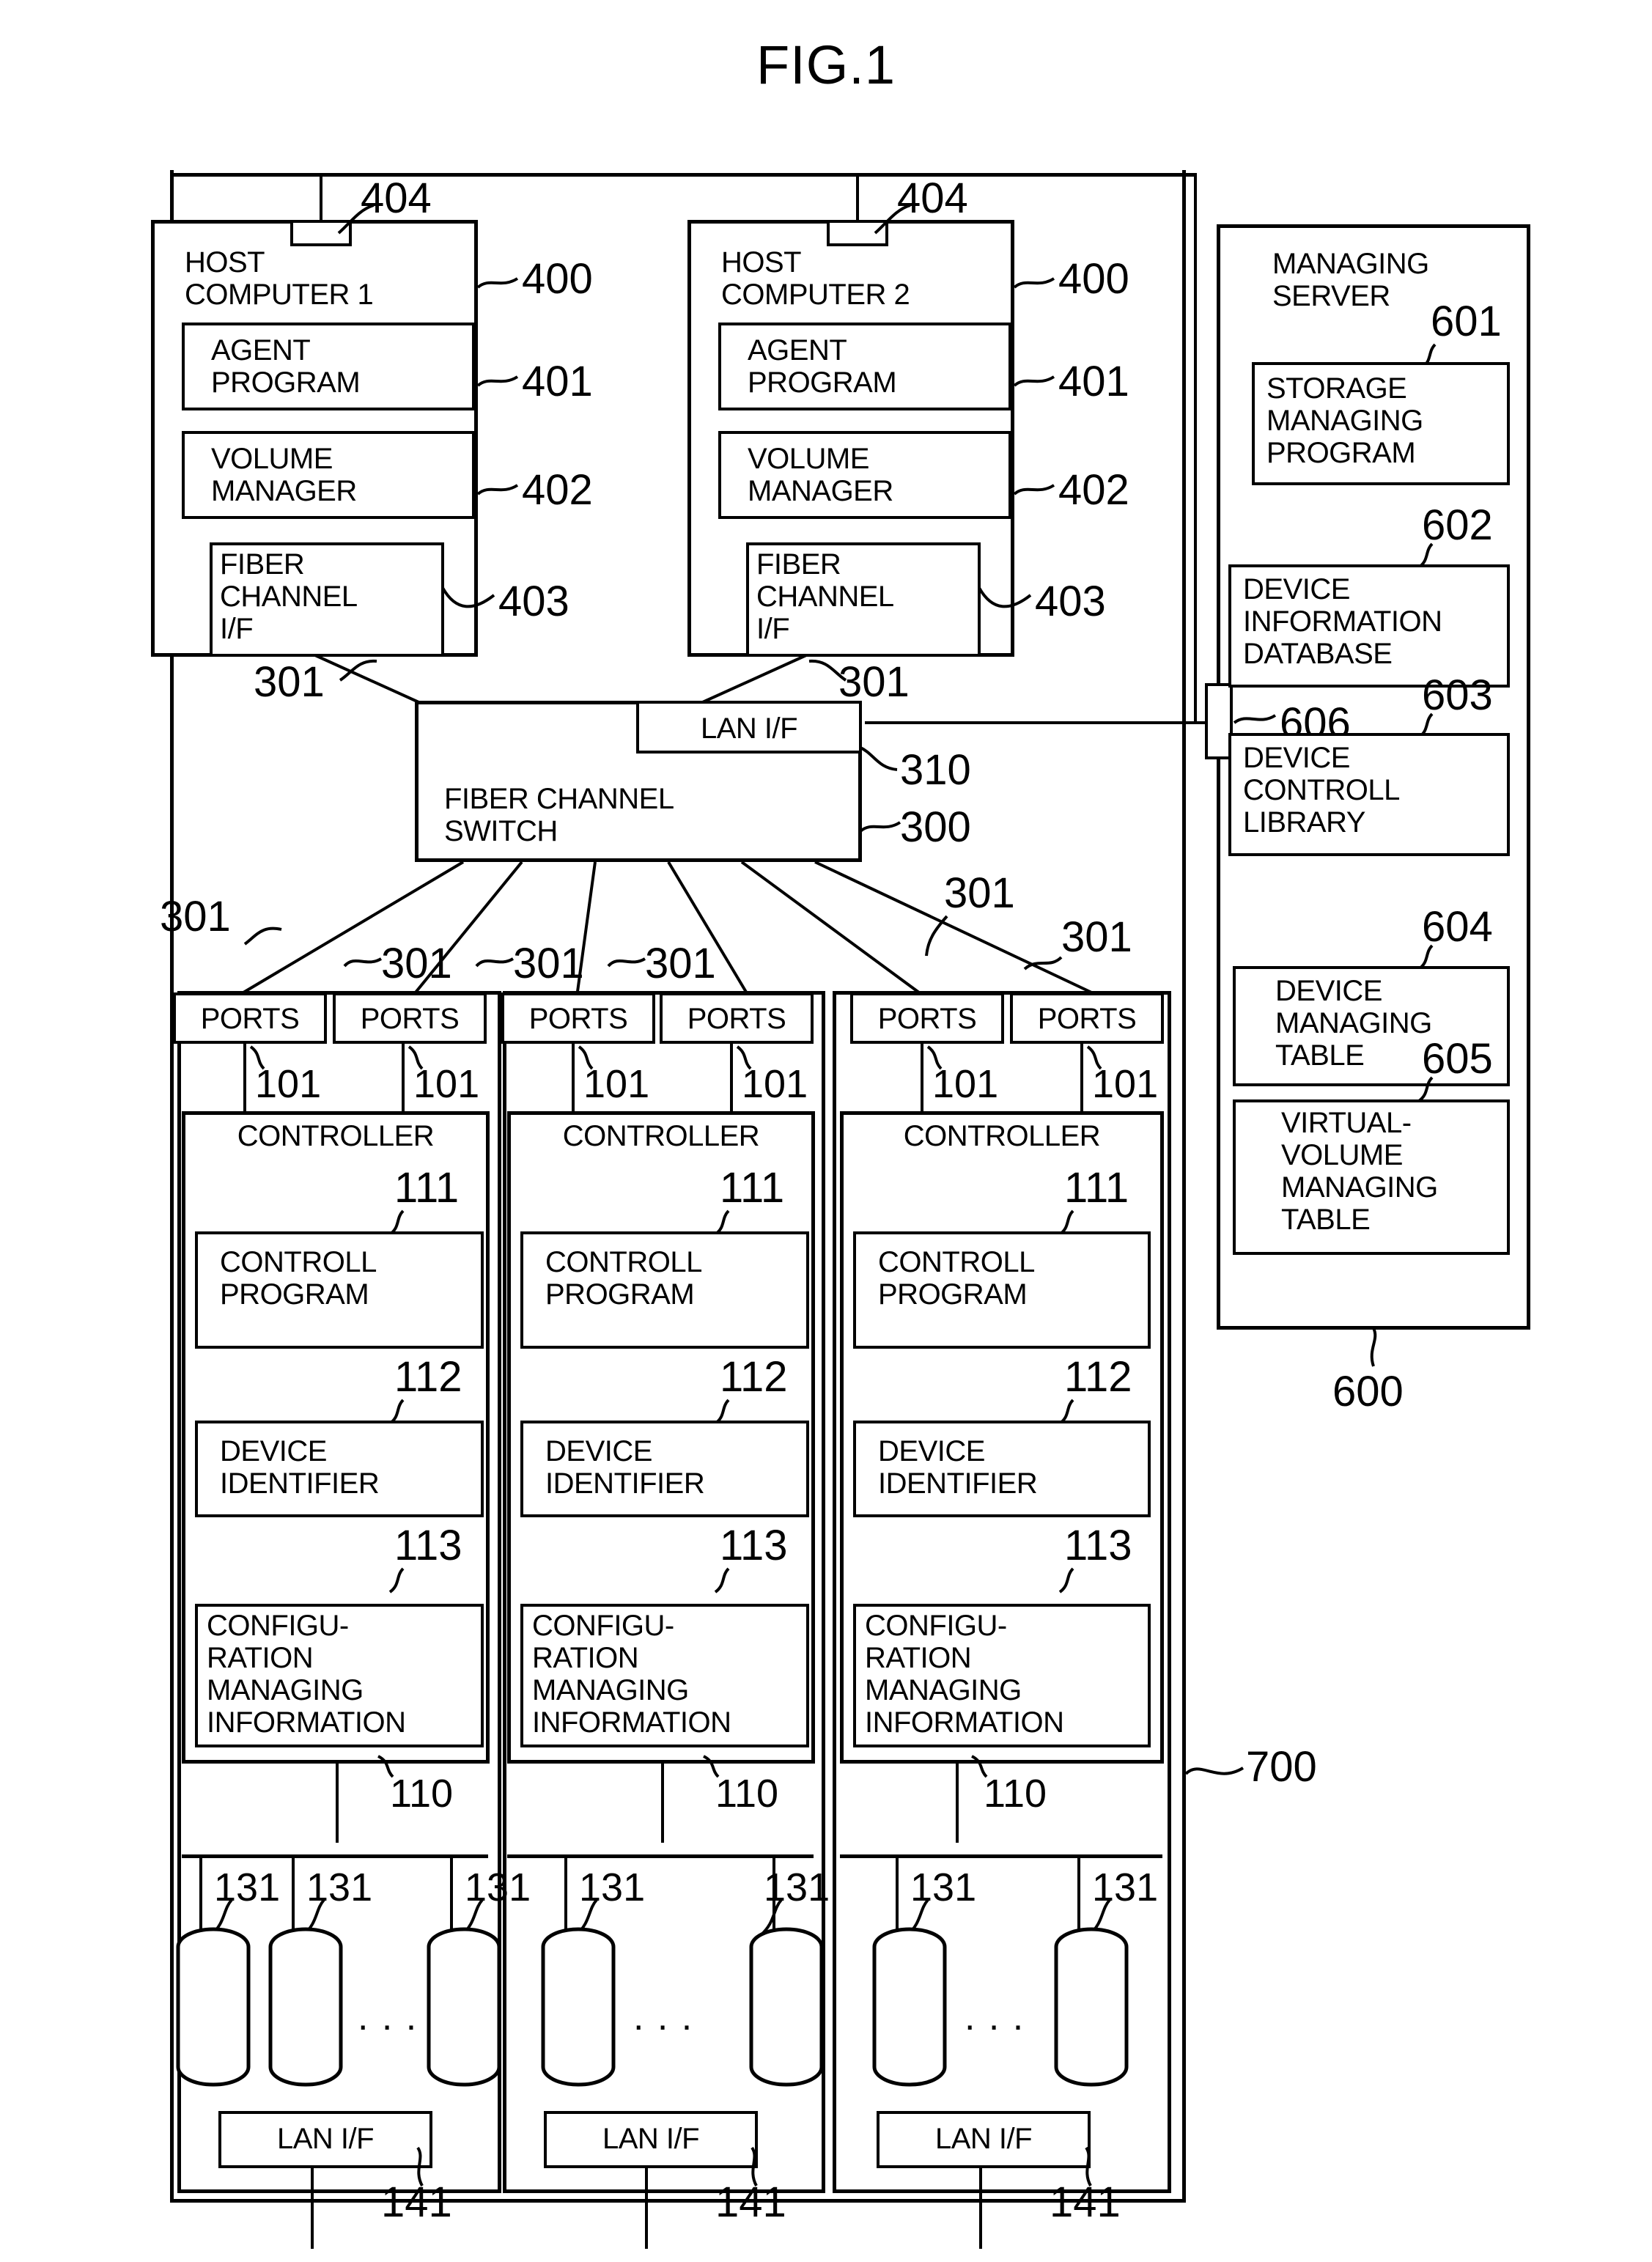 The height and width of the screenshot is (2262, 1652). What do you see at coordinates (1098, 1546) in the screenshot?
I see `config-info-ref-3: 113` at bounding box center [1098, 1546].